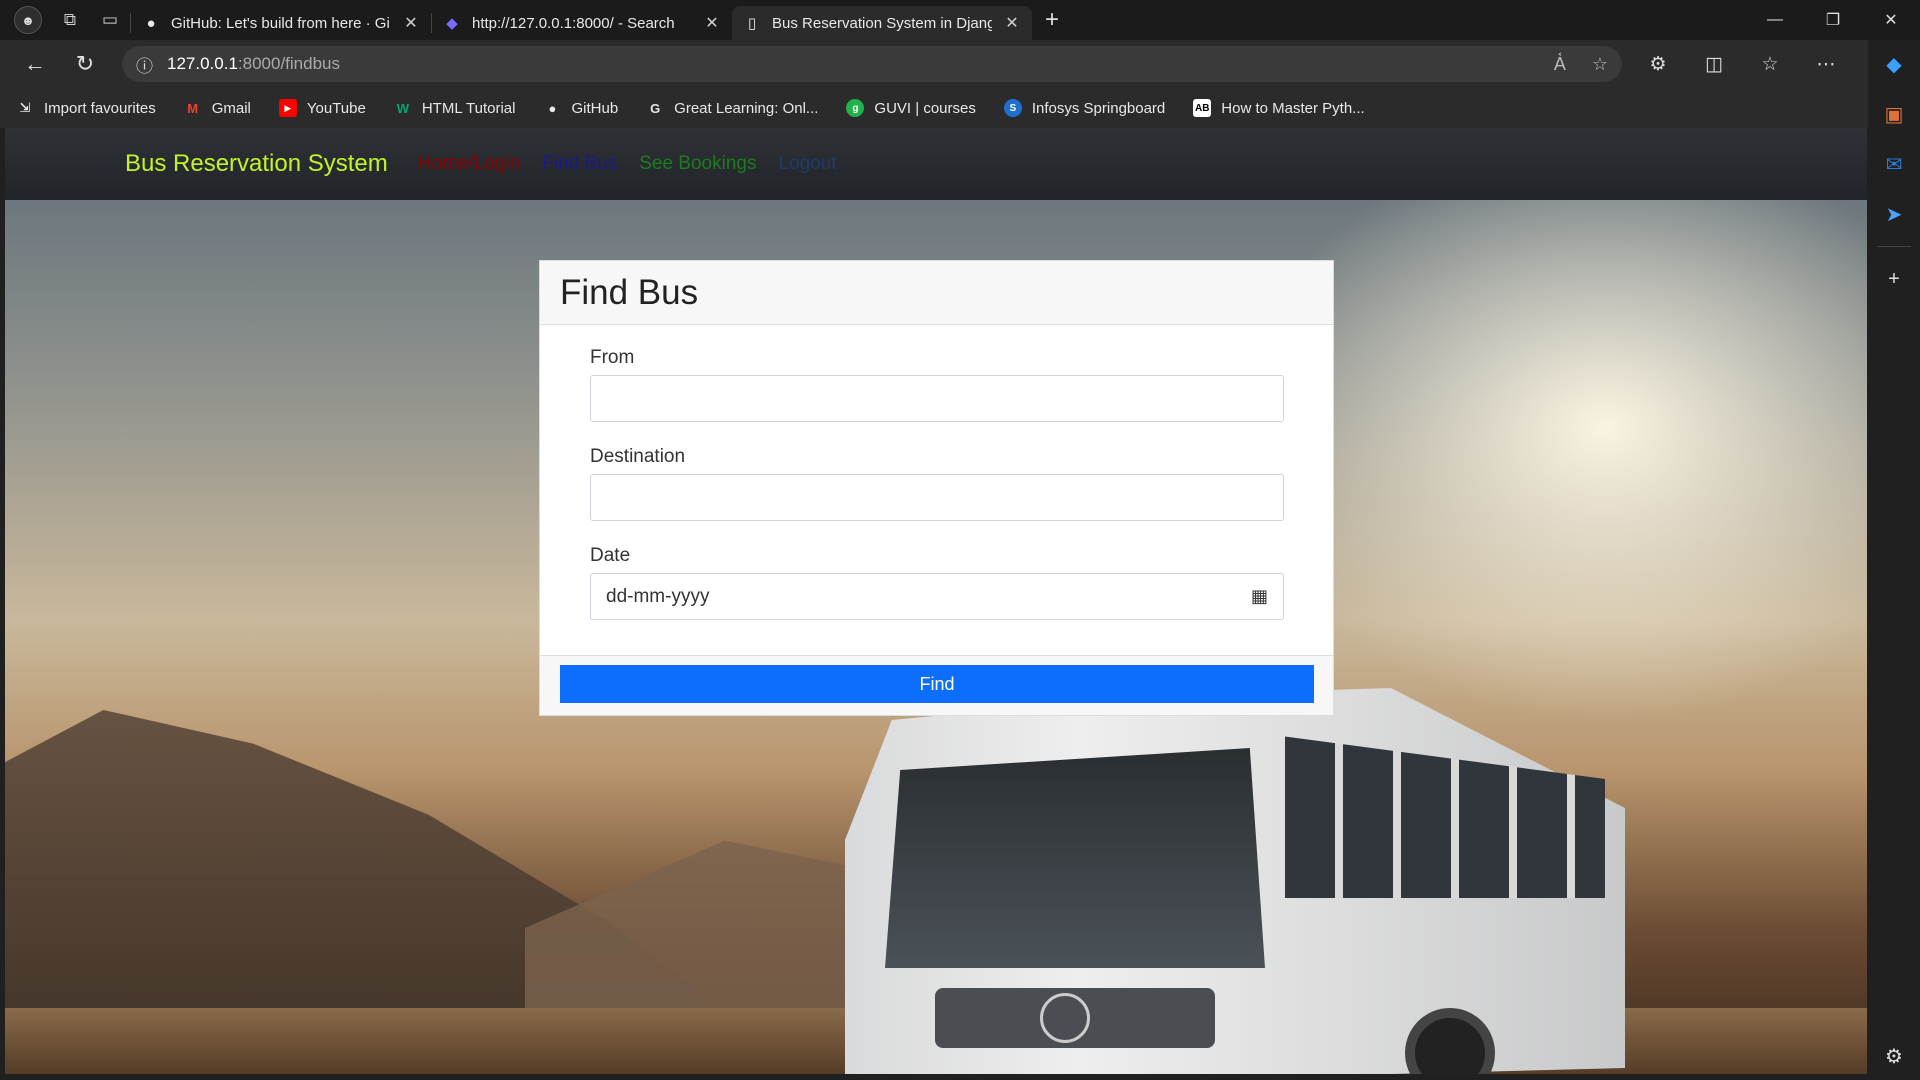 Image resolution: width=1920 pixels, height=1080 pixels. I want to click on gmail-icon: M, so click(193, 108).